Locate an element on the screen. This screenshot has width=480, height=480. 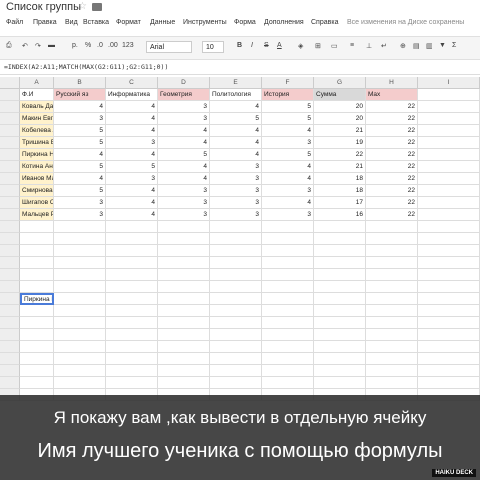
percent-button: % is located at coordinates (88, 45).